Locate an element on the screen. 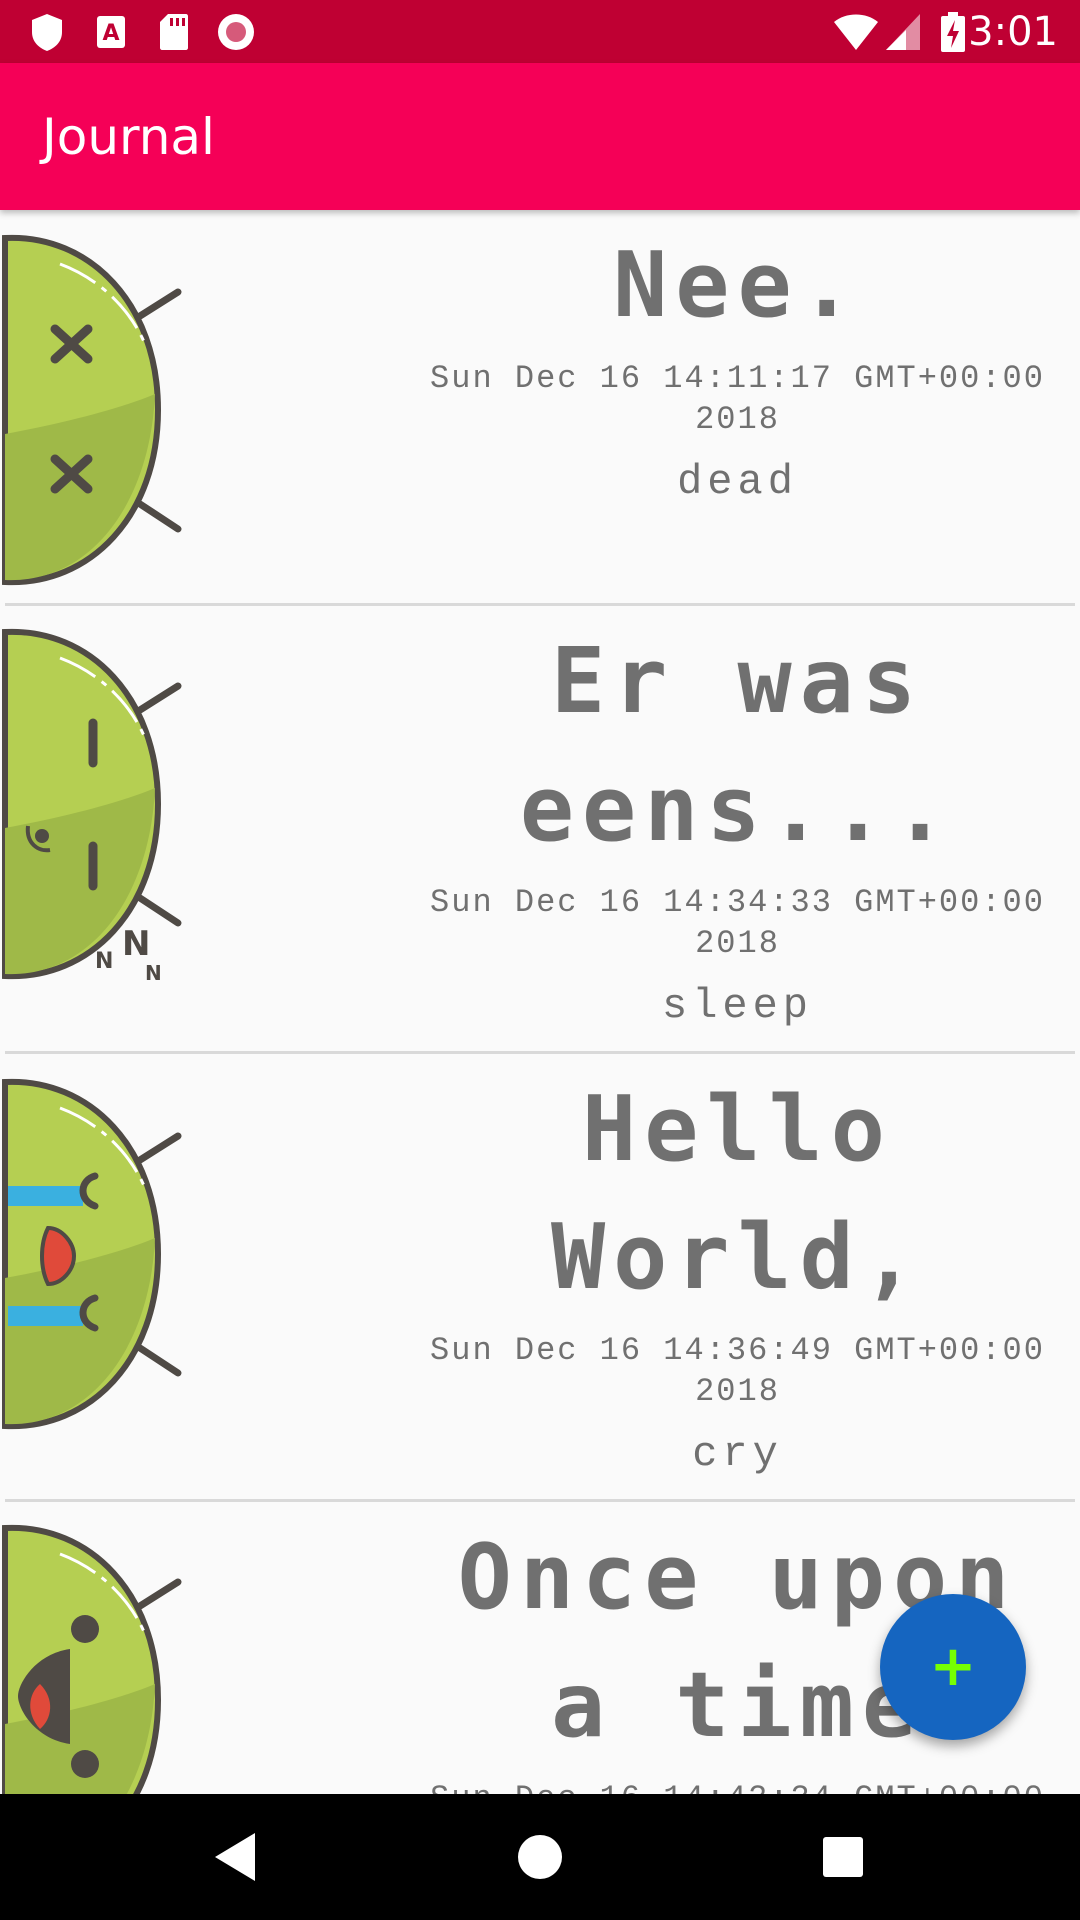 This screenshot has width=1080, height=1920. home-icon is located at coordinates (540, 1857).